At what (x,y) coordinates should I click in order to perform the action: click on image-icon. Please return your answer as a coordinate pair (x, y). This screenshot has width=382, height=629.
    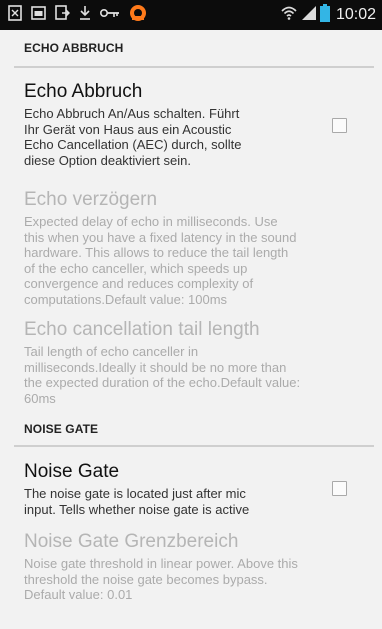
    Looking at the image, I should click on (38, 15).